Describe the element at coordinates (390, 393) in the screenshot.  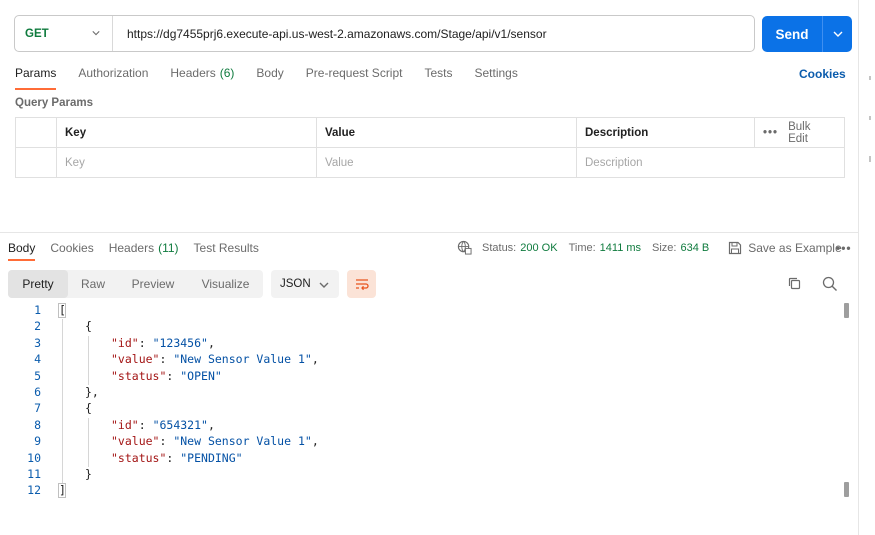
I see `code-line: 6},` at that location.